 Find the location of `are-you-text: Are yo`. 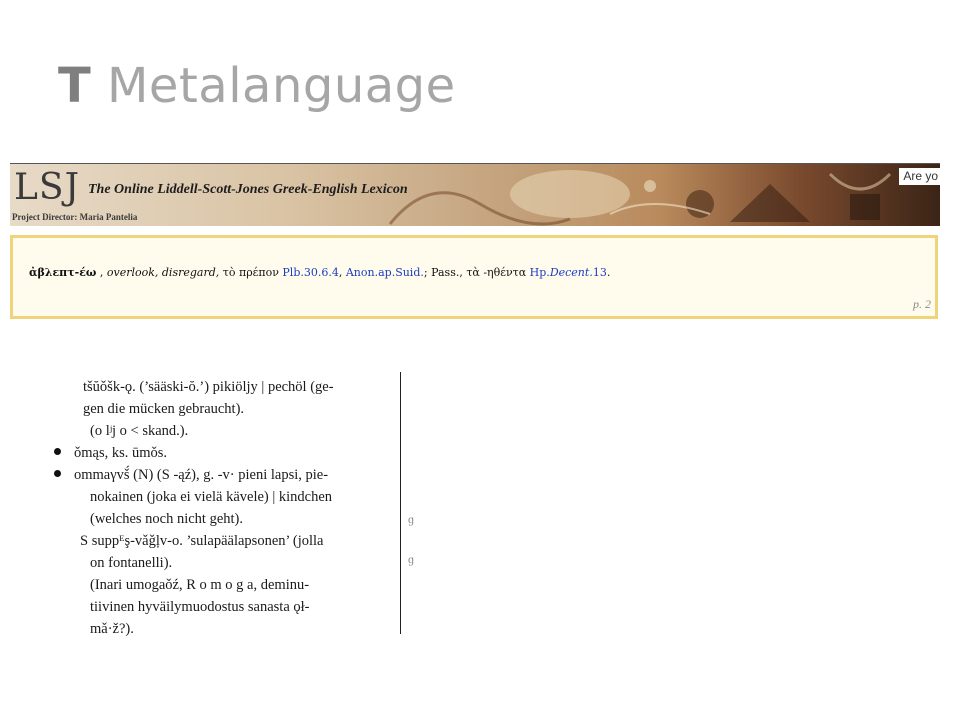

are-you-text: Are yo is located at coordinates (919, 176).